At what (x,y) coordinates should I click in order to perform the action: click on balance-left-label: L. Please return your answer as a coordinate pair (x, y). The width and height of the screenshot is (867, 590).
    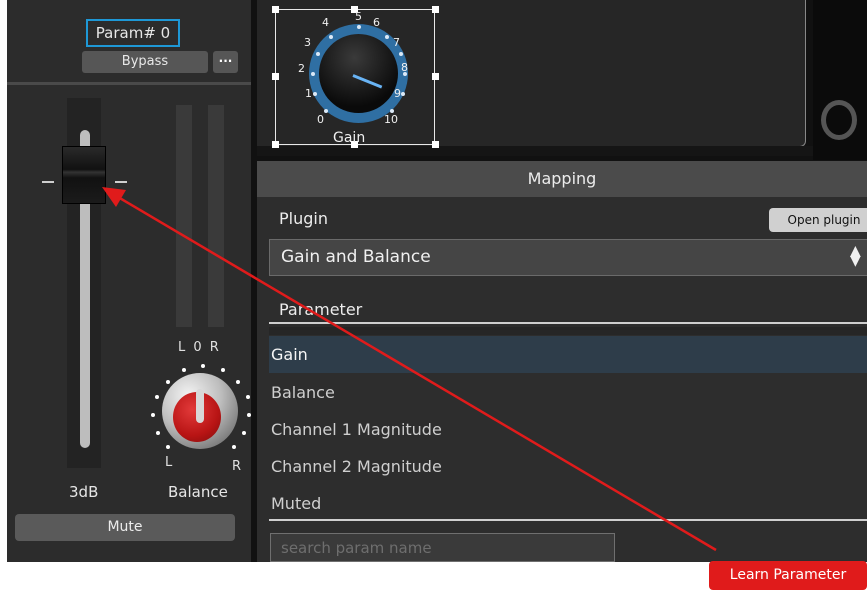
    Looking at the image, I should click on (169, 462).